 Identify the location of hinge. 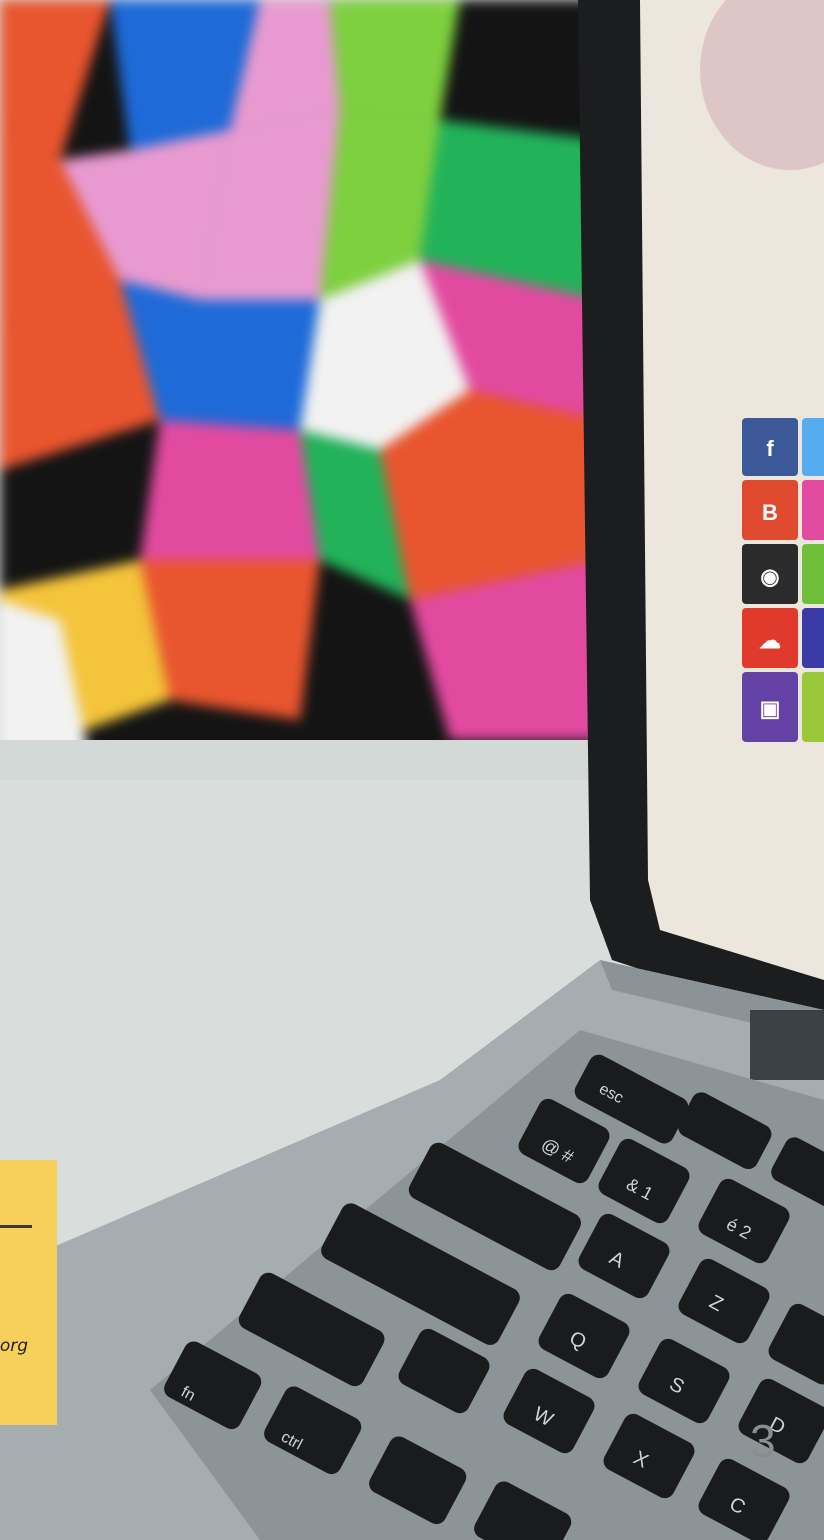
(787, 1045).